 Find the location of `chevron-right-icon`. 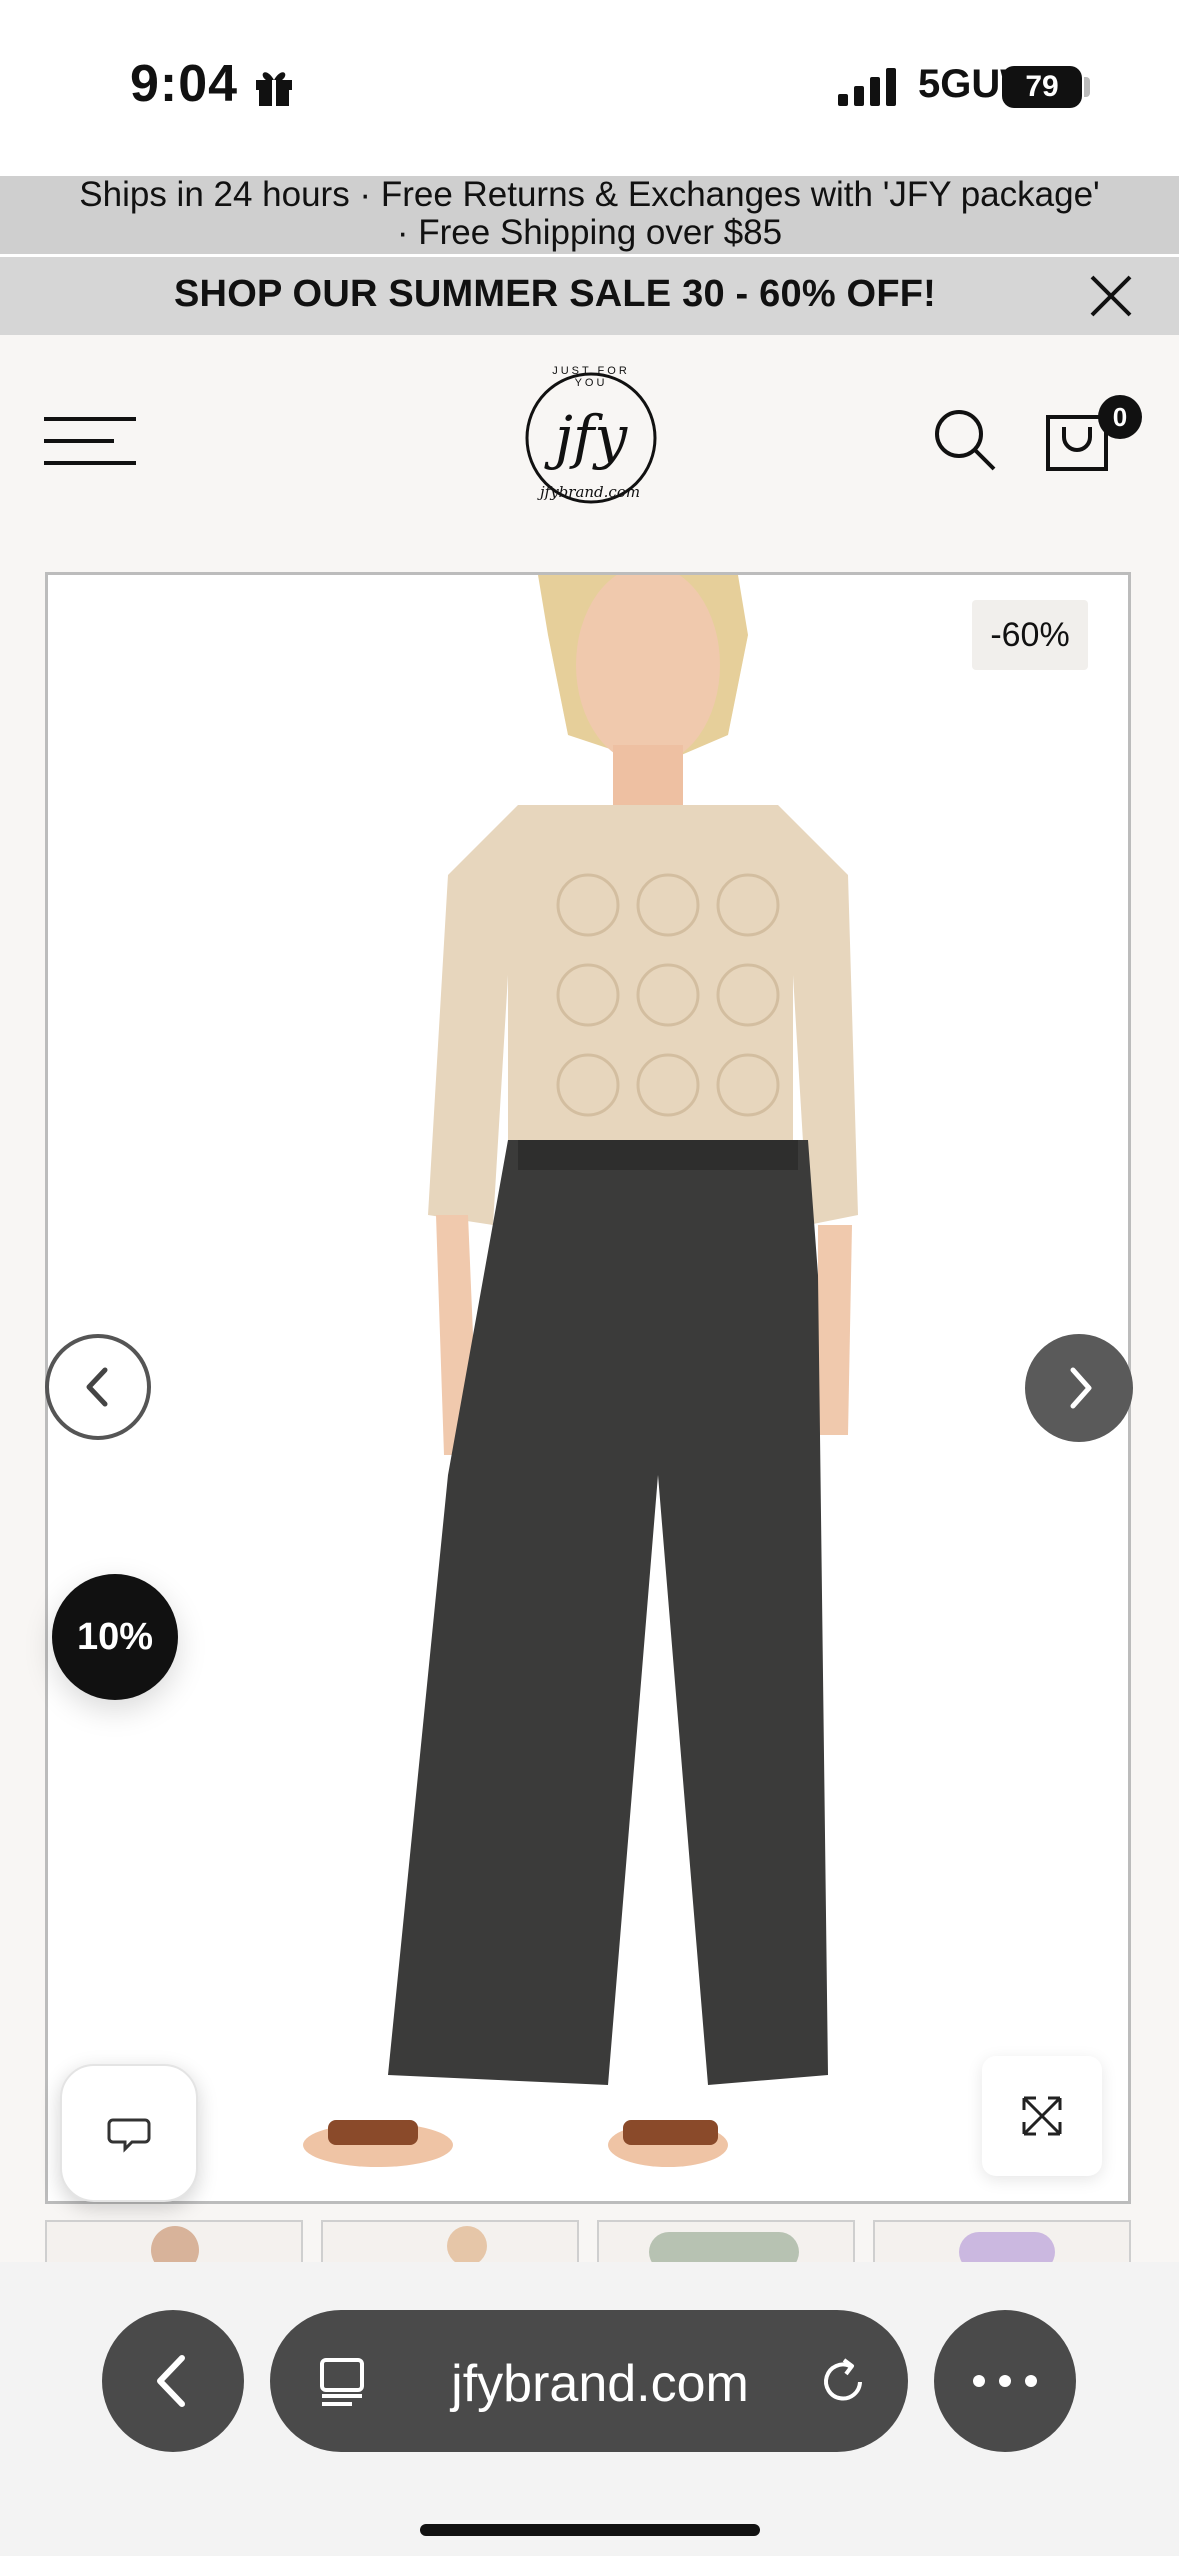

chevron-right-icon is located at coordinates (1081, 1388).